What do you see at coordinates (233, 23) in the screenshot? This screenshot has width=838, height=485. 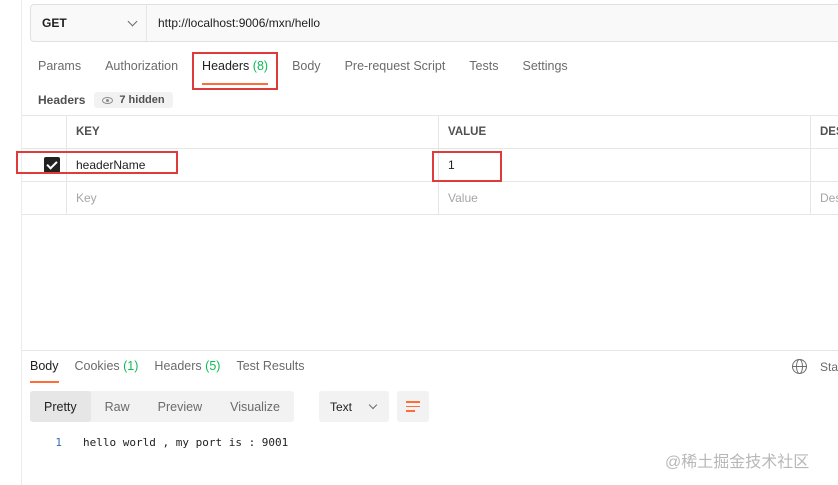 I see `url-input: http://localhost:9006/mxn/hello` at bounding box center [233, 23].